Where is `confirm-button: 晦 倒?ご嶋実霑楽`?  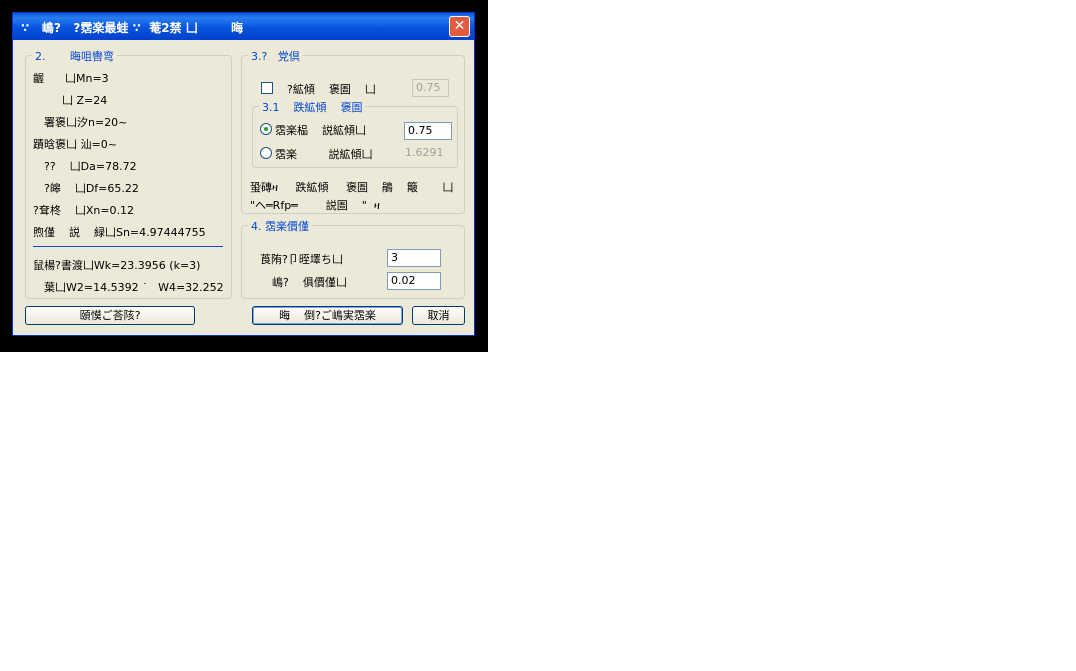
confirm-button: 晦 倒?ご嶋実霑楽 is located at coordinates (327, 315).